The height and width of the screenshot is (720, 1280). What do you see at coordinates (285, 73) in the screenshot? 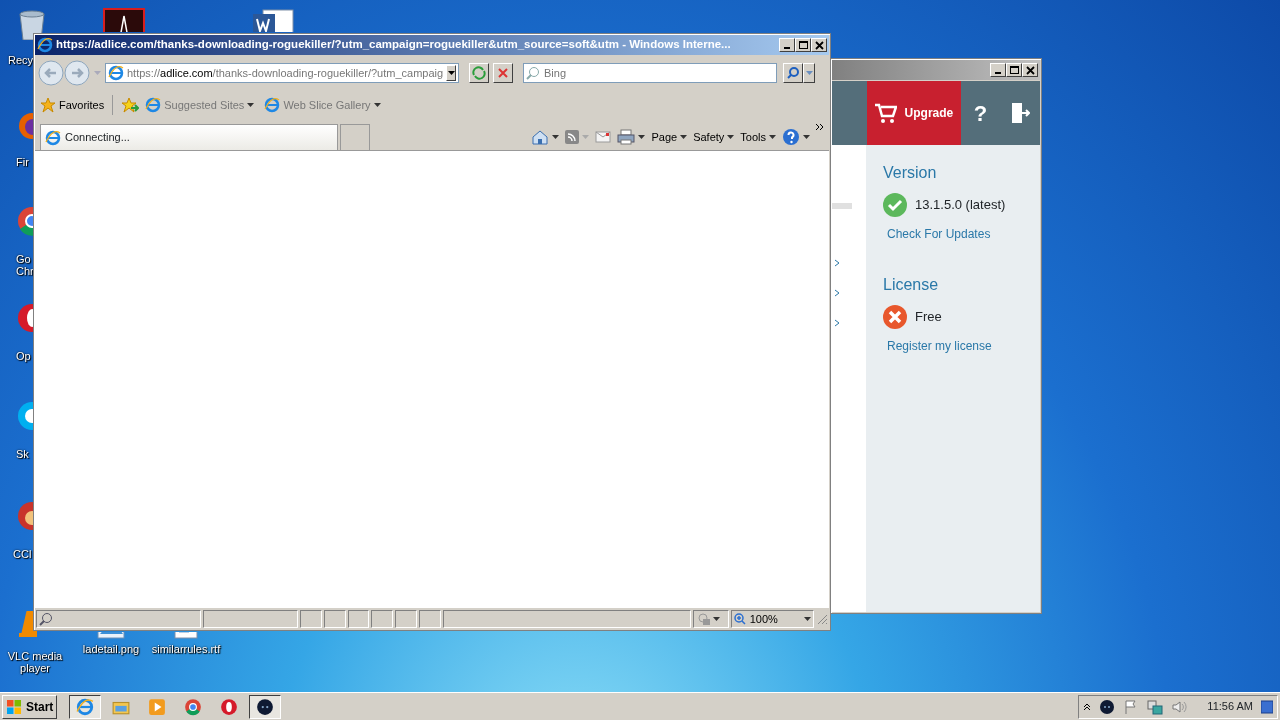
I see `address-text: https://adlice.com/thanks-downloading-roguekiller/?utm_campaig` at bounding box center [285, 73].